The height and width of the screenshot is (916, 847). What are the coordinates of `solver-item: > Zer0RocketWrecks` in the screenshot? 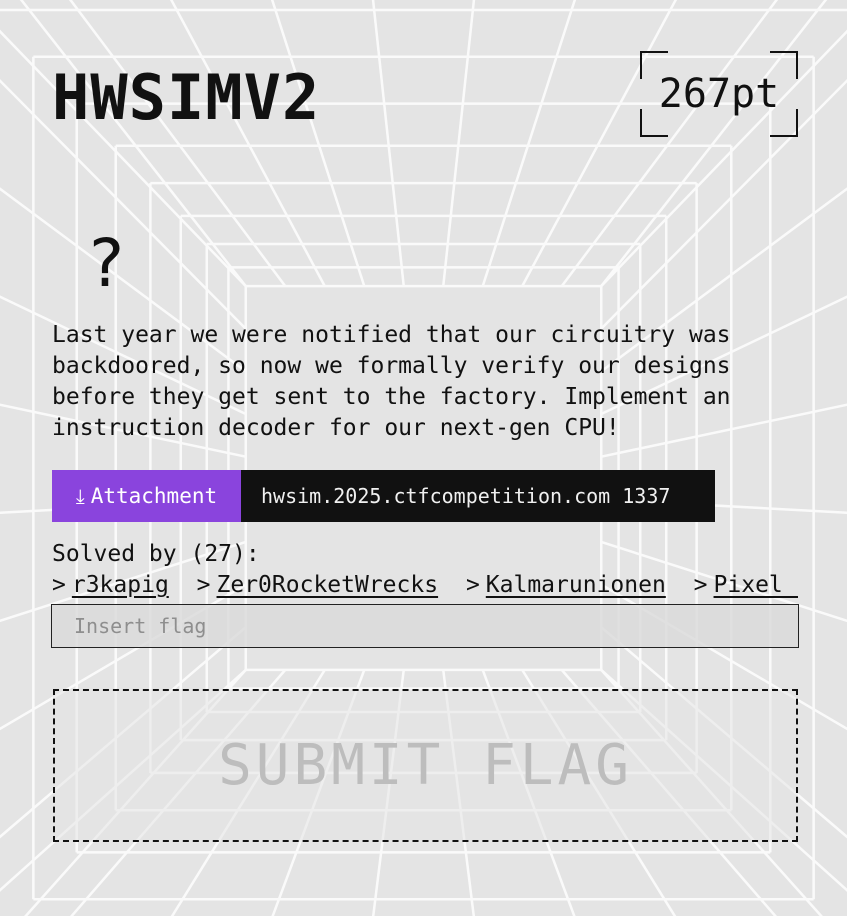 It's located at (317, 585).